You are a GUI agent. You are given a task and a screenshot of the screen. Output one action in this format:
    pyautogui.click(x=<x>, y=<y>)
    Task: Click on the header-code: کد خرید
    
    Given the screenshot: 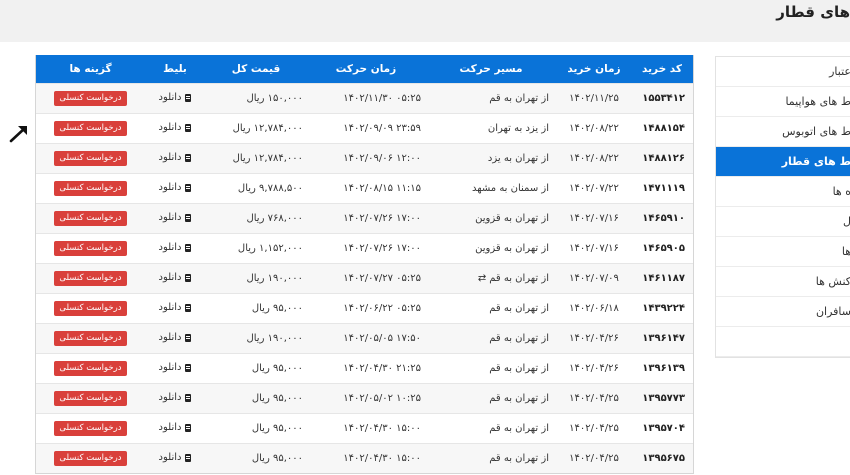 What is the action you would take?
    pyautogui.click(x=662, y=69)
    